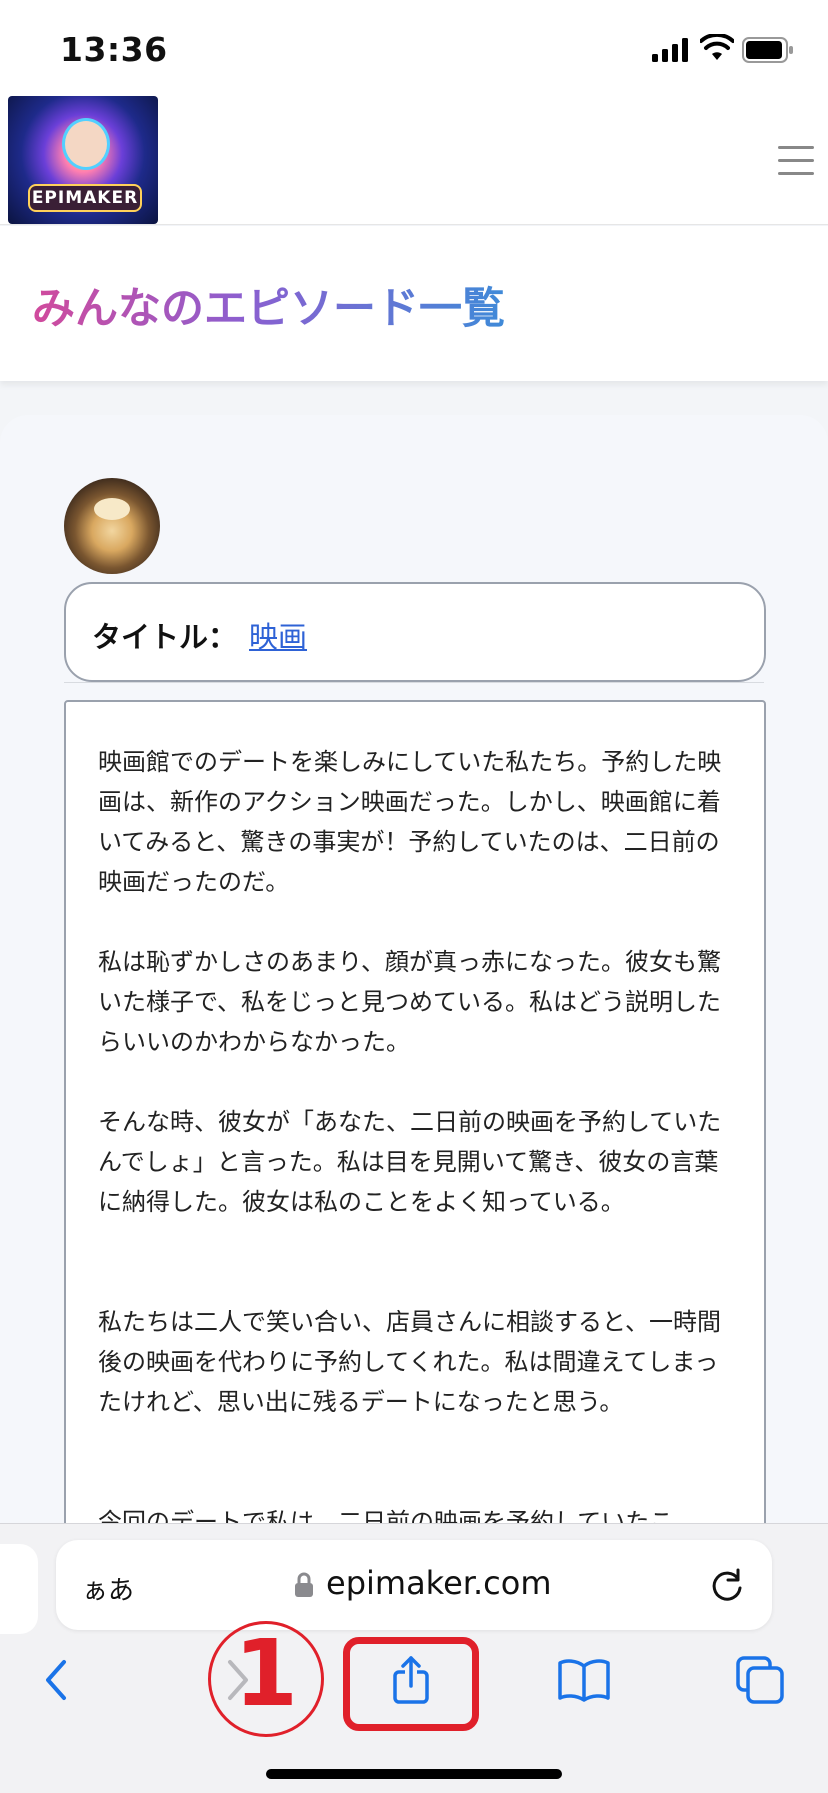 This screenshot has height=1793, width=828. What do you see at coordinates (438, 1583) in the screenshot?
I see `url-text: epimaker.com` at bounding box center [438, 1583].